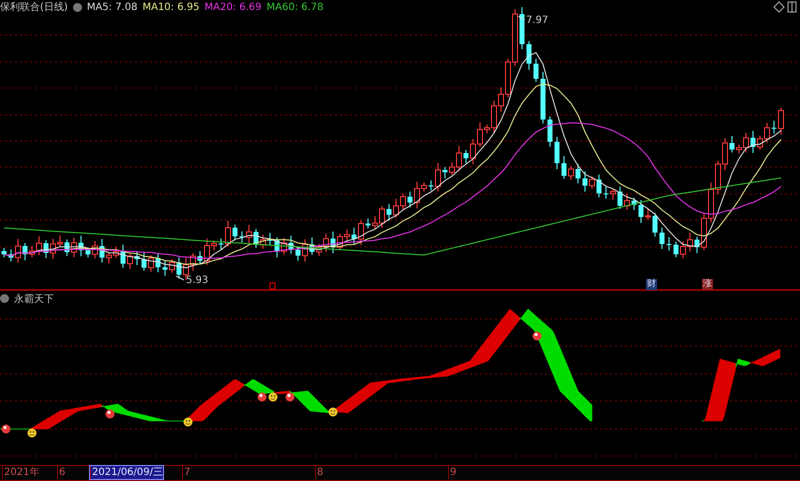 The image size is (800, 481). What do you see at coordinates (34, 299) in the screenshot?
I see `indicator-title: 永霸天下` at bounding box center [34, 299].